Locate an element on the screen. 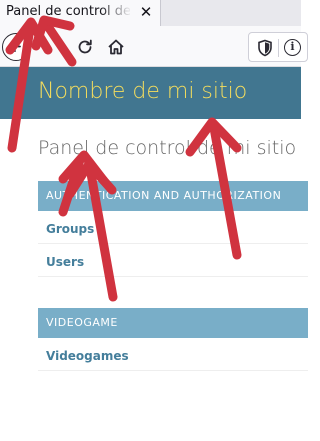 This screenshot has width=320, height=441. back-arrow-icon is located at coordinates (15, 46).